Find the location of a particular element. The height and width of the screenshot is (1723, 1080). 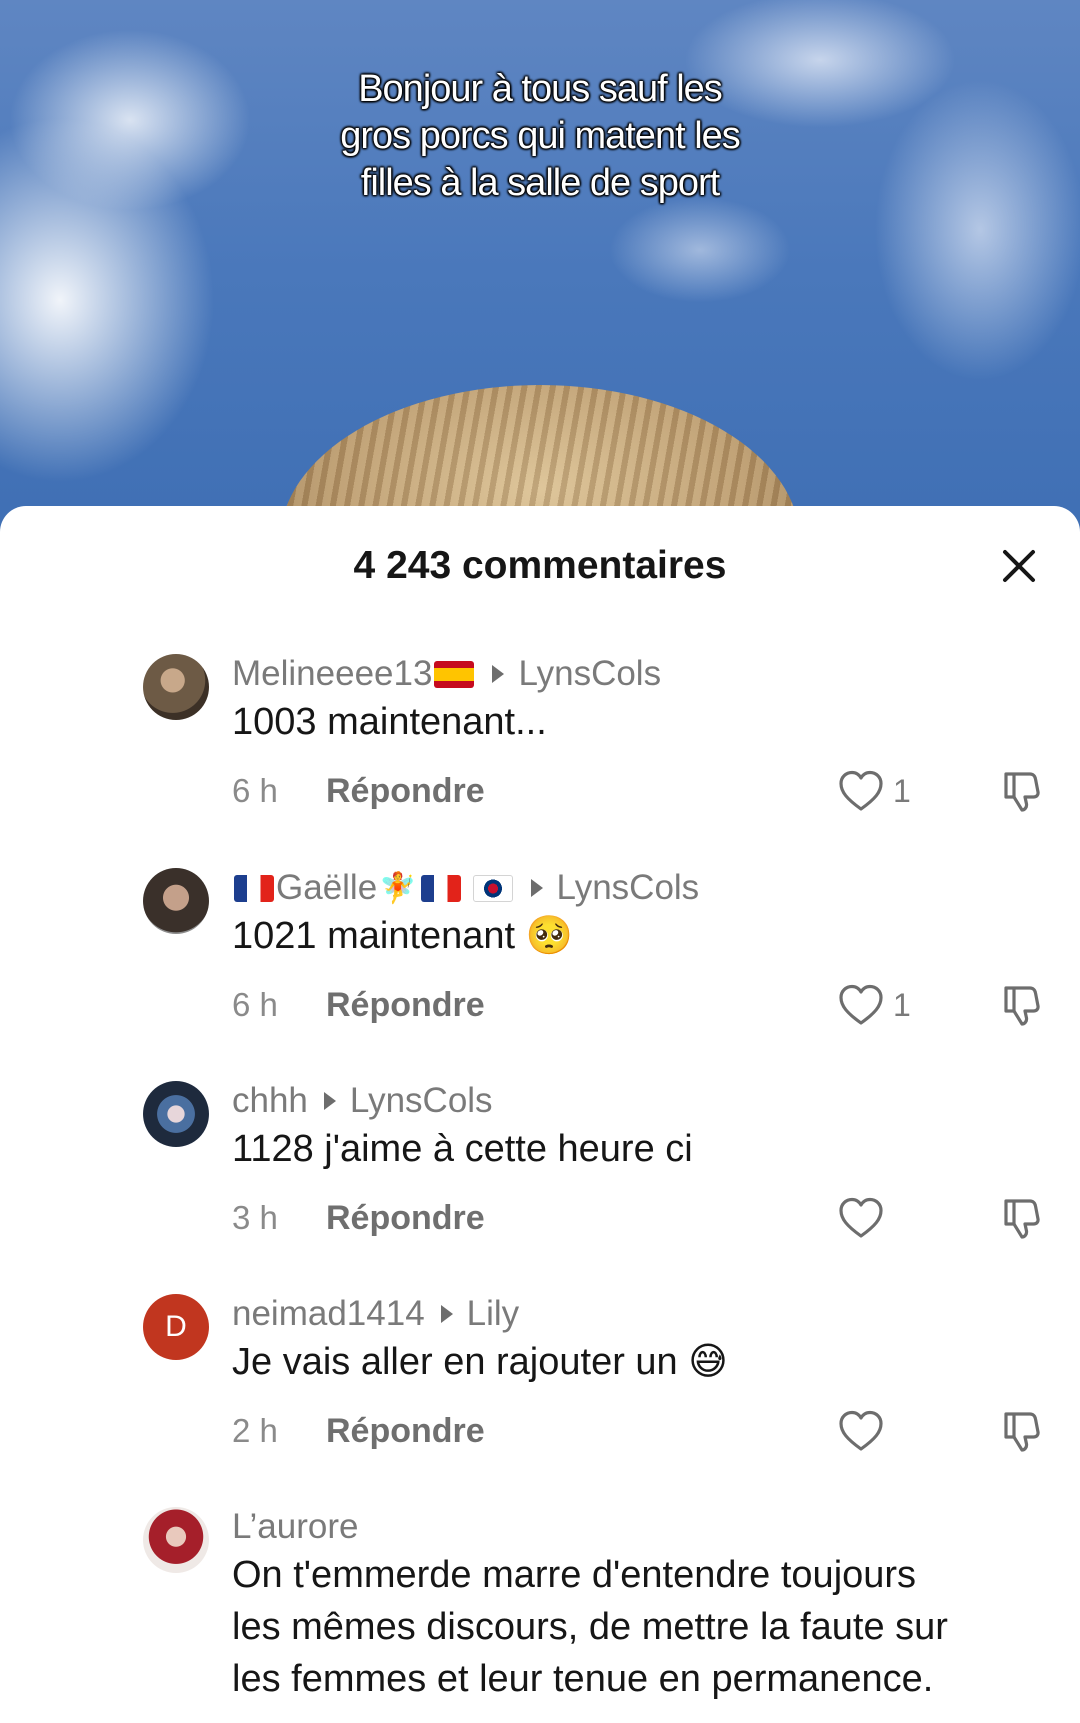

pleading-face-emoji: 🥺 is located at coordinates (549, 936).